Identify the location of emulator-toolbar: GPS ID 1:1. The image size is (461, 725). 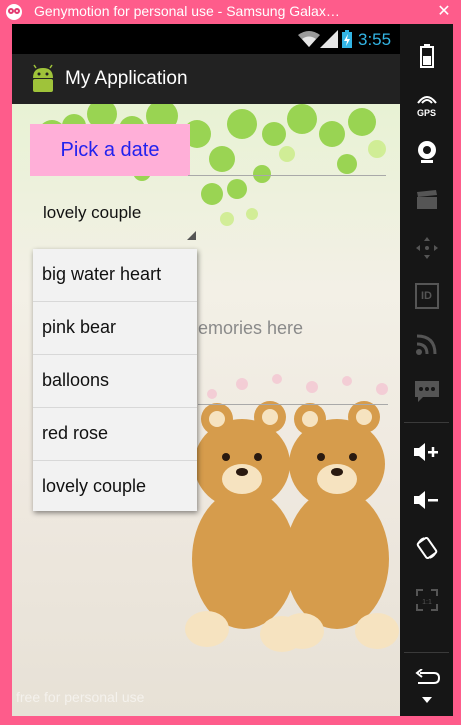
(426, 370).